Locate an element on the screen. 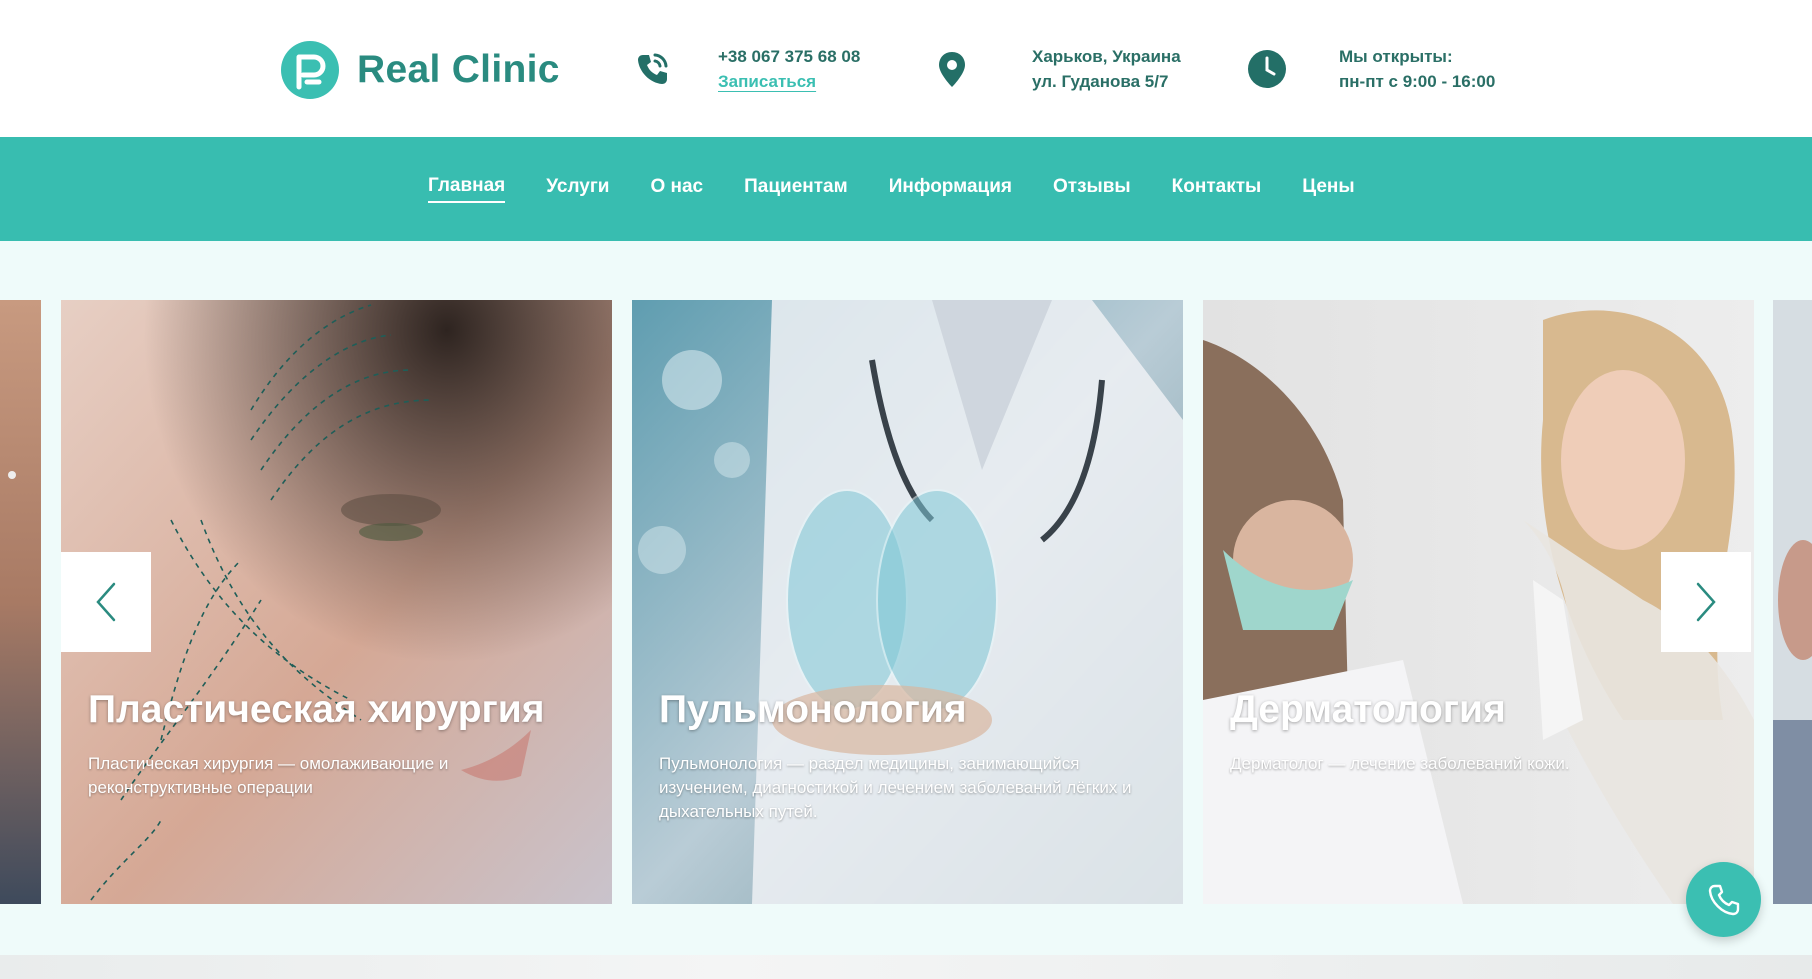 This screenshot has height=979, width=1812. address-block: Харьков, Украина ул. Гуданова 5/7 is located at coordinates (1056, 69).